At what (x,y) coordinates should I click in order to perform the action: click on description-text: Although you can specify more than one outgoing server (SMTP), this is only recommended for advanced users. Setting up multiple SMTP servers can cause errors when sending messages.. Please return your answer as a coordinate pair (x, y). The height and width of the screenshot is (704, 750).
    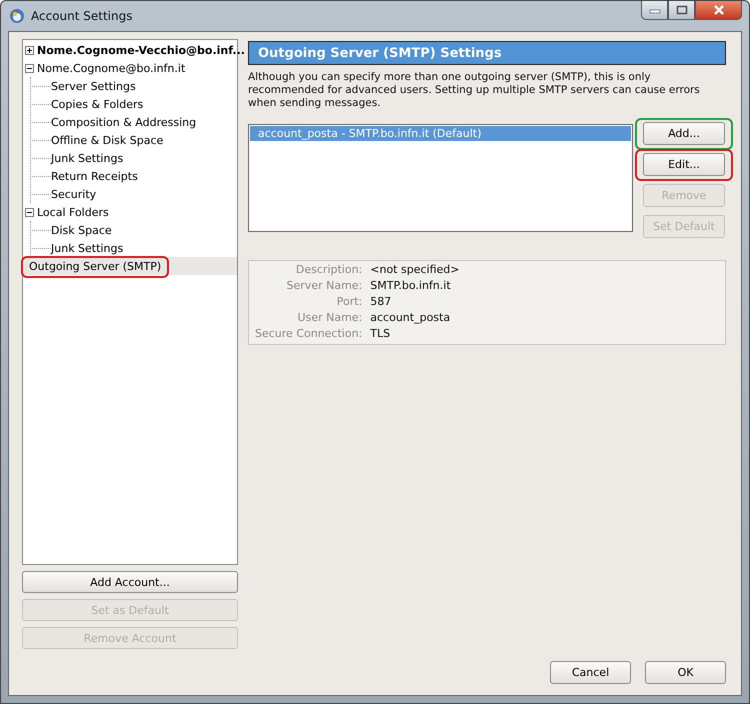
    Looking at the image, I should click on (474, 90).